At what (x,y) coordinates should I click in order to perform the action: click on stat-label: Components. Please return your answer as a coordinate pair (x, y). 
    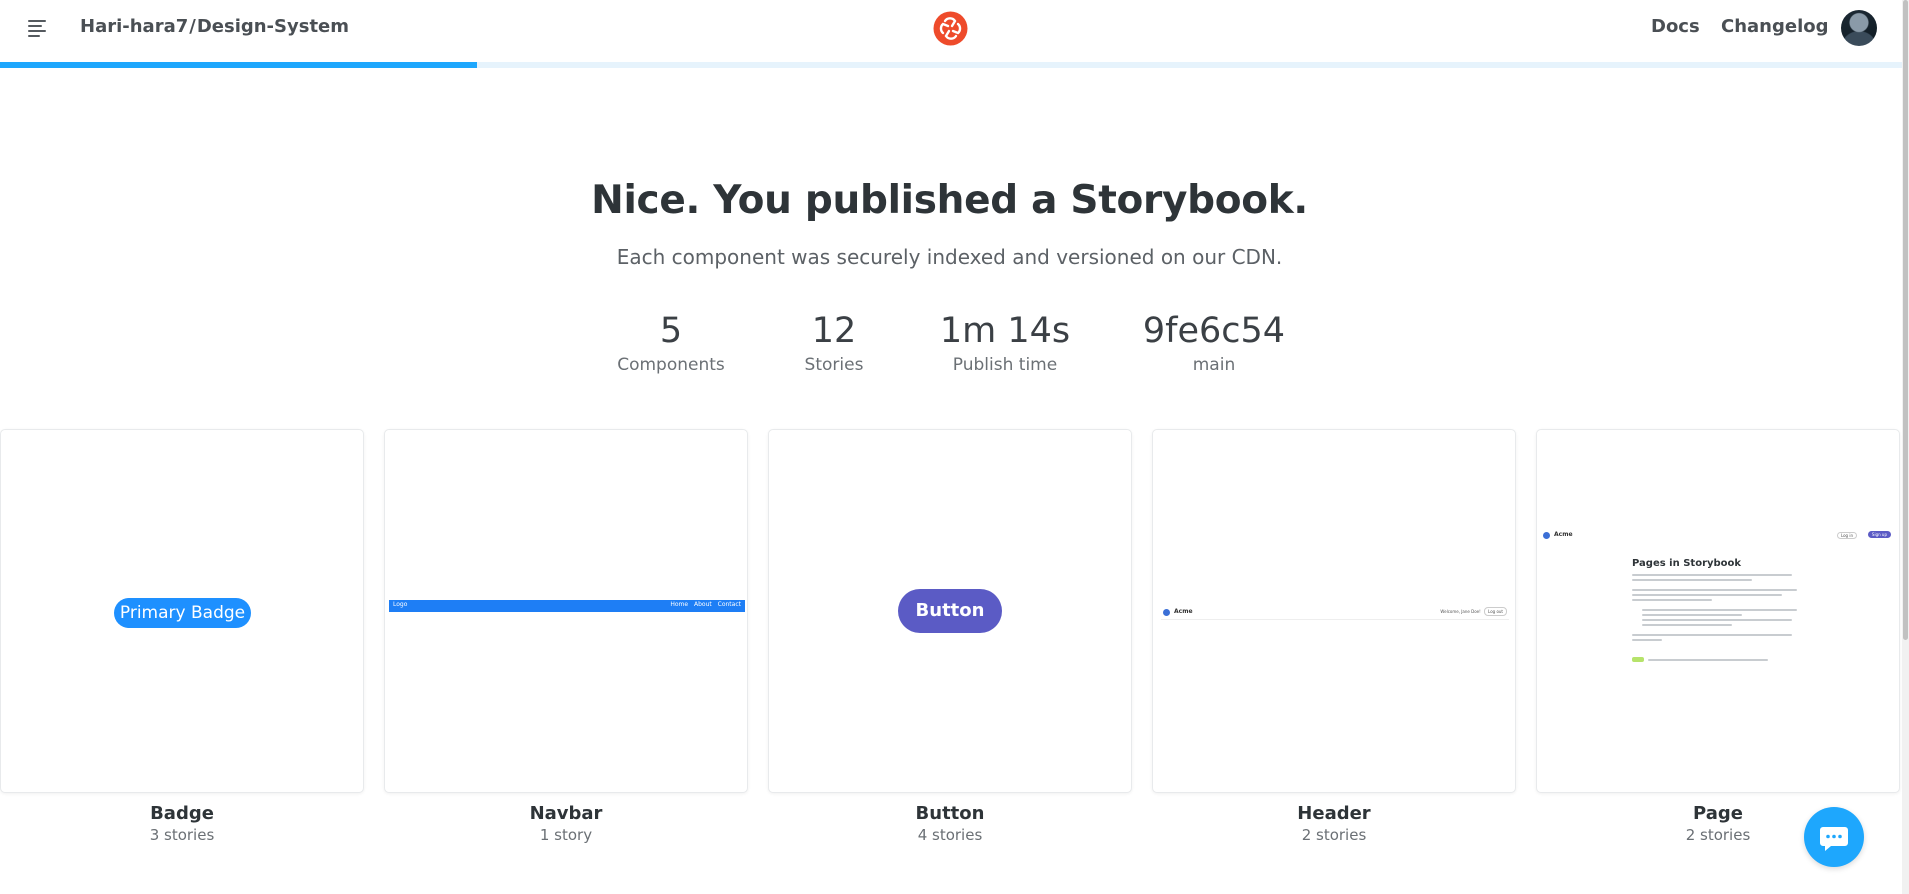
    Looking at the image, I should click on (671, 365).